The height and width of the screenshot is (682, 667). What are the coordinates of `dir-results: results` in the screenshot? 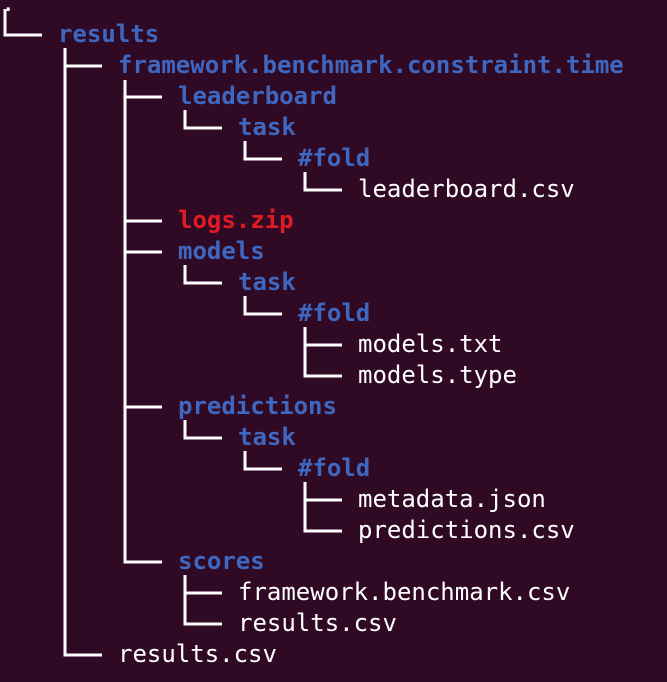 It's located at (109, 34).